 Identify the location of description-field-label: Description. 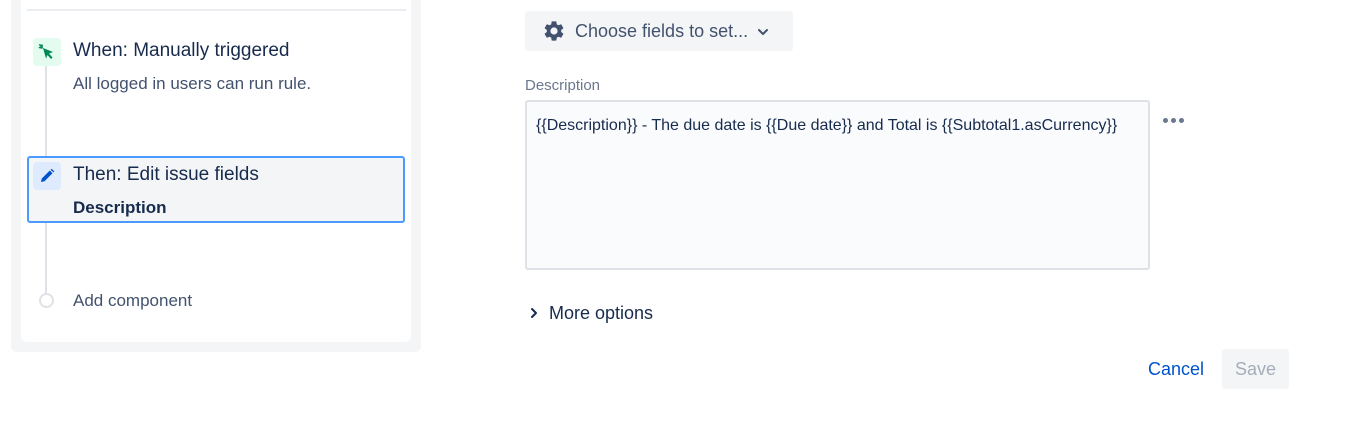
(563, 85).